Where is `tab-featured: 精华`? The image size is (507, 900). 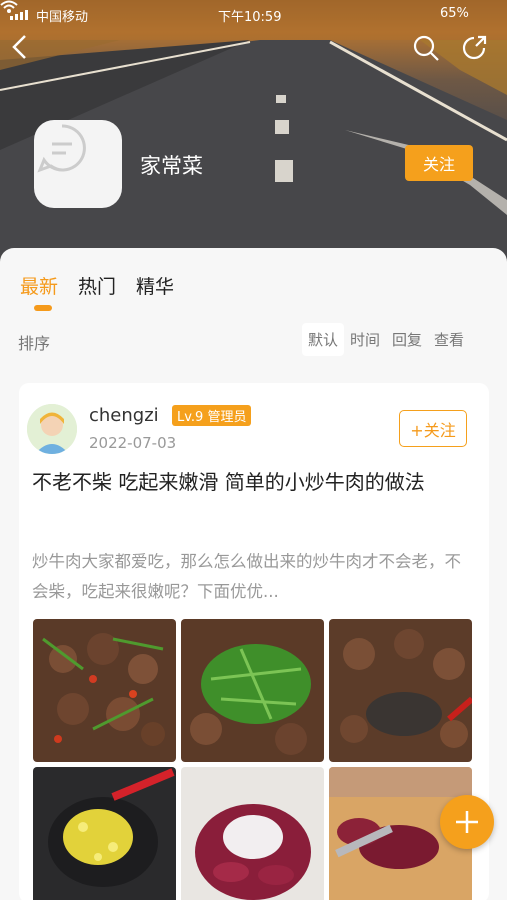 tab-featured: 精华 is located at coordinates (155, 285).